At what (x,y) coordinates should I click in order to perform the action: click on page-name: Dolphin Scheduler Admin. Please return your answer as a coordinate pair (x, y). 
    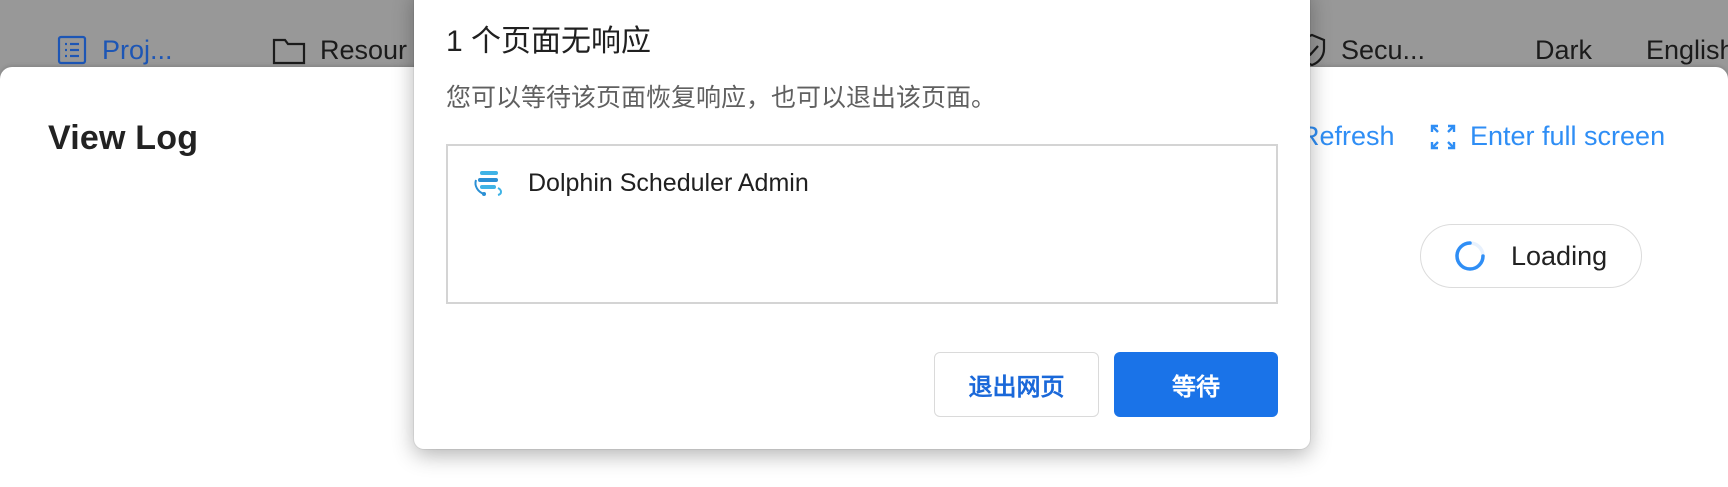
    Looking at the image, I should click on (668, 182).